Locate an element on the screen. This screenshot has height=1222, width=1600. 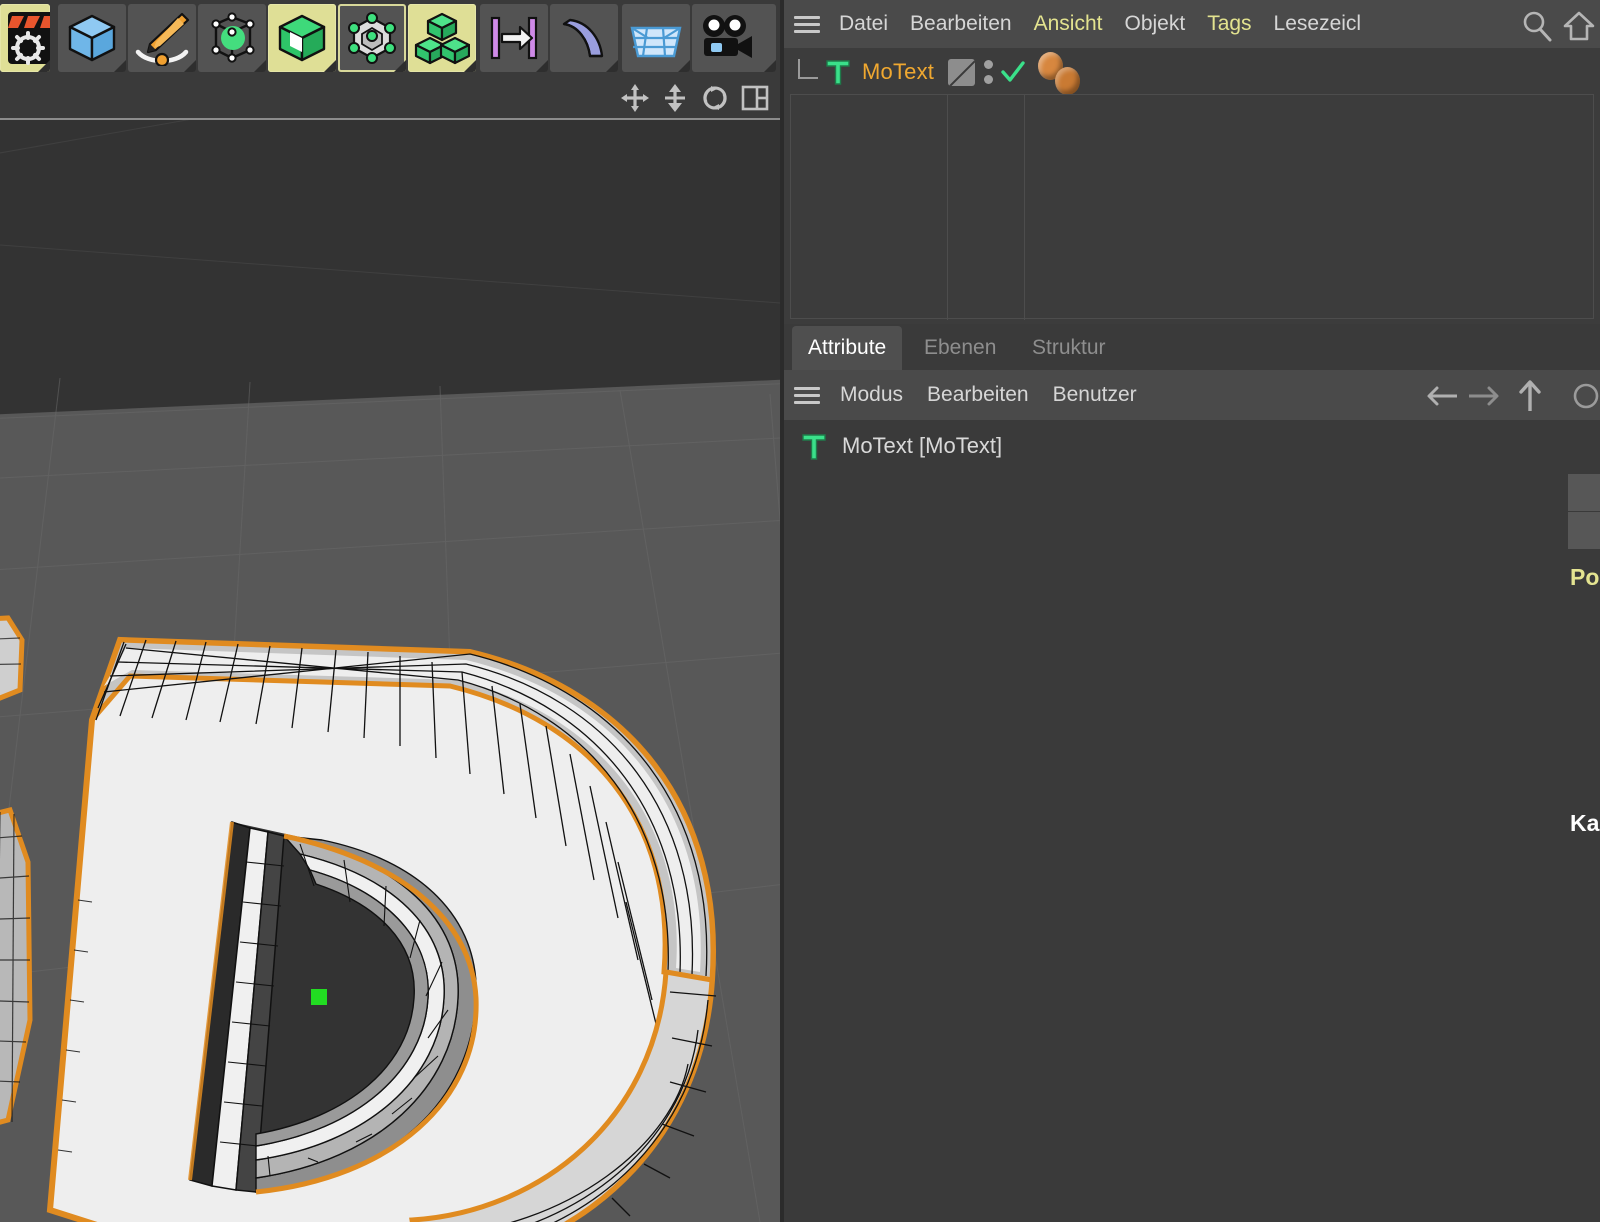
mograph-tag is located at coordinates (1068, 81).